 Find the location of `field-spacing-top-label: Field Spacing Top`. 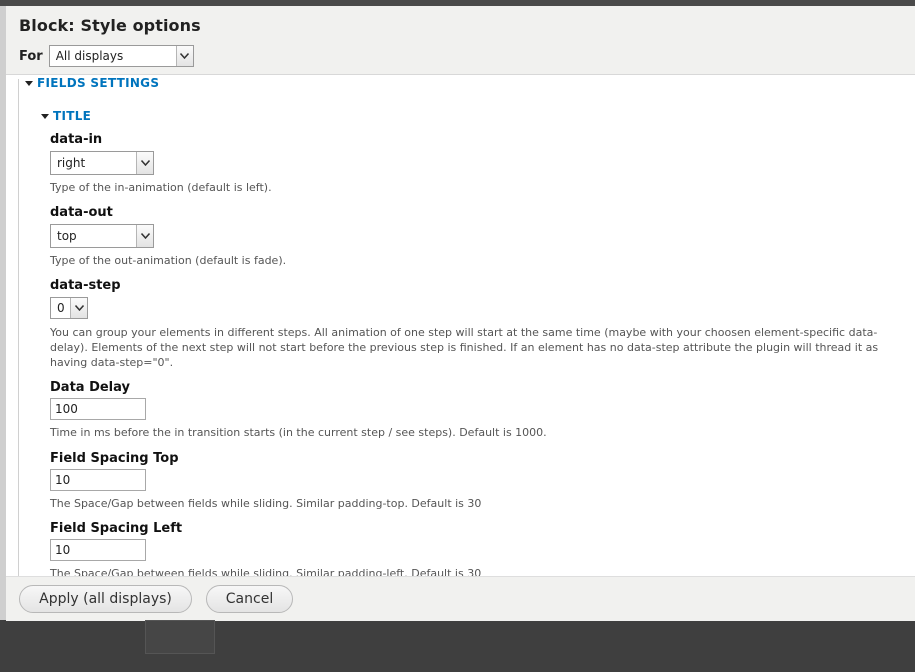

field-spacing-top-label: Field Spacing Top is located at coordinates (114, 458).